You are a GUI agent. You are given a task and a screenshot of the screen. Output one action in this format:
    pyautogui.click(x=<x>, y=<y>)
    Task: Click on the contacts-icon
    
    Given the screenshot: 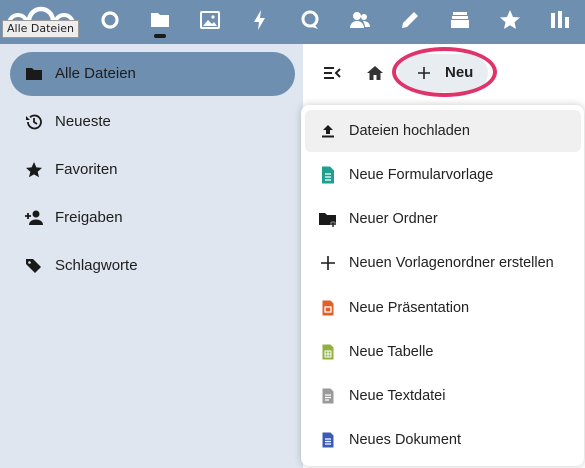 What is the action you would take?
    pyautogui.click(x=360, y=20)
    